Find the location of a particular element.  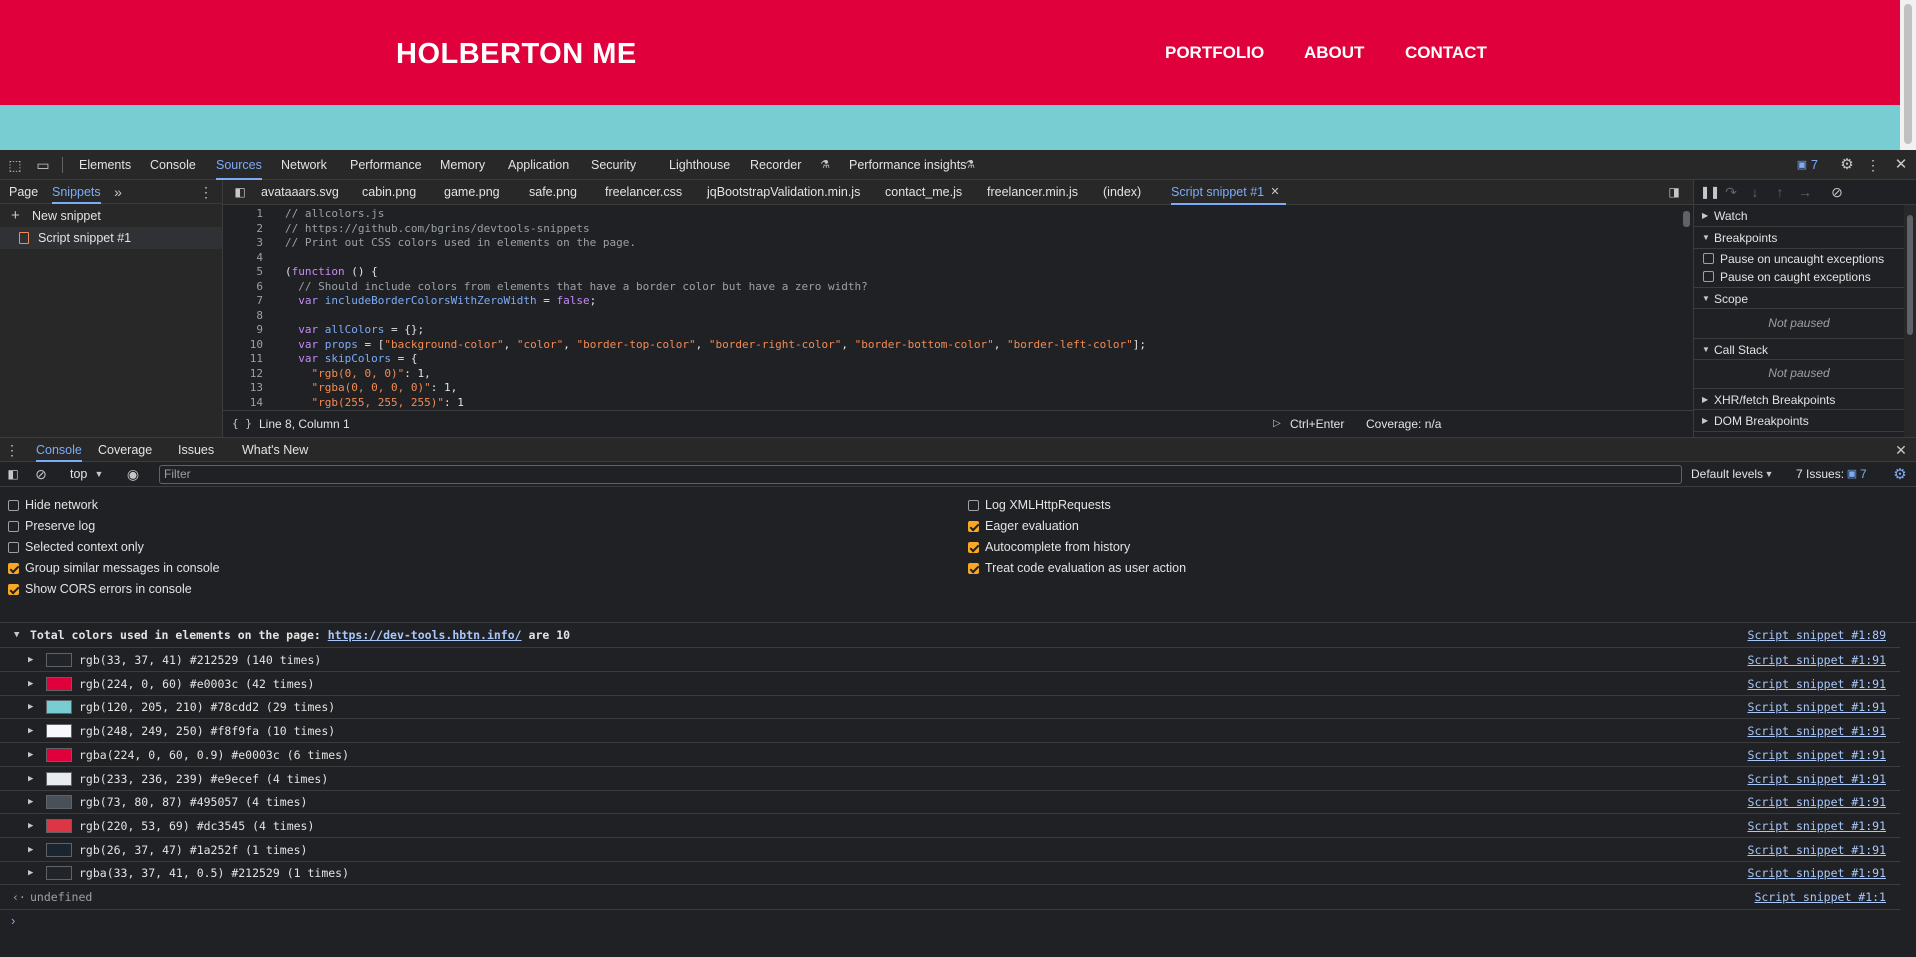

dom-breakpoints-section: ▶ DOM Breakpoints is located at coordinates (1799, 421).